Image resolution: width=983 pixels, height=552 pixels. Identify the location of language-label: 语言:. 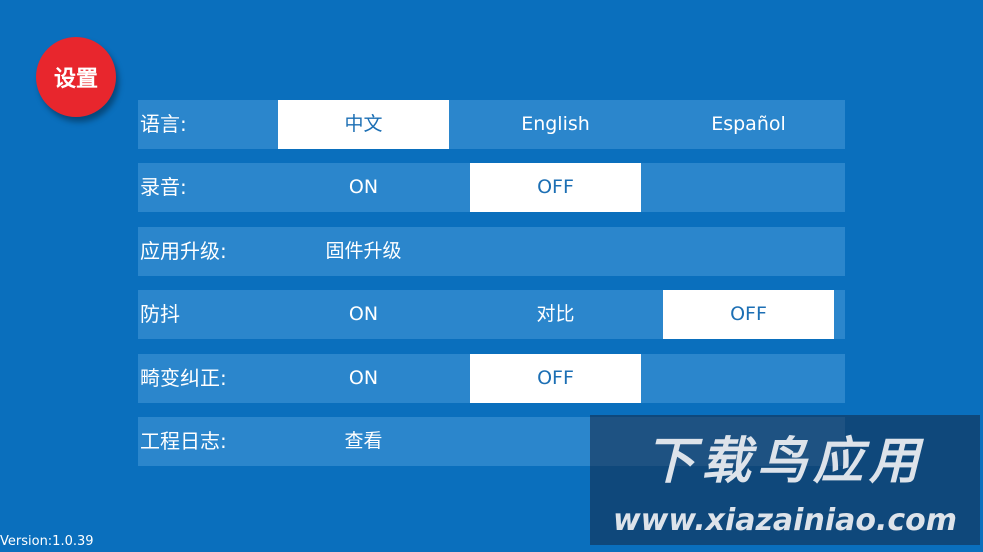
(163, 124).